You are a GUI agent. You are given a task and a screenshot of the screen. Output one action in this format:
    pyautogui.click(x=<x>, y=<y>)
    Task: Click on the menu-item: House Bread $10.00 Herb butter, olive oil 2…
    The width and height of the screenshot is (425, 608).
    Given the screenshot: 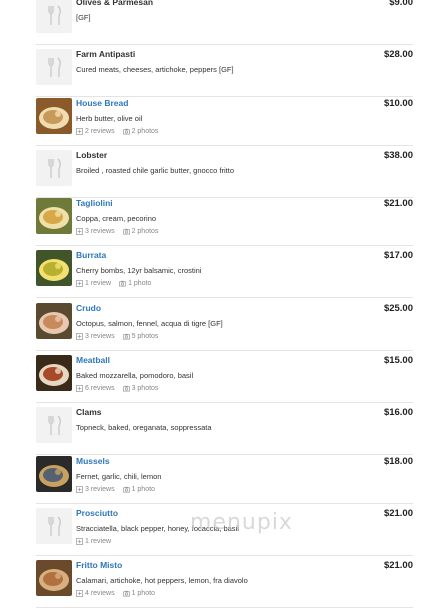 What is the action you would take?
    pyautogui.click(x=224, y=119)
    